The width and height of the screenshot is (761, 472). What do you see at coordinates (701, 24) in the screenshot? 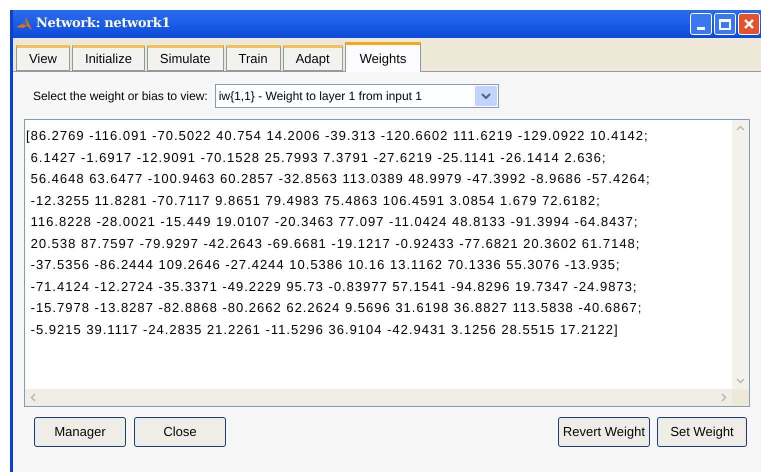
I see `minimize-button` at bounding box center [701, 24].